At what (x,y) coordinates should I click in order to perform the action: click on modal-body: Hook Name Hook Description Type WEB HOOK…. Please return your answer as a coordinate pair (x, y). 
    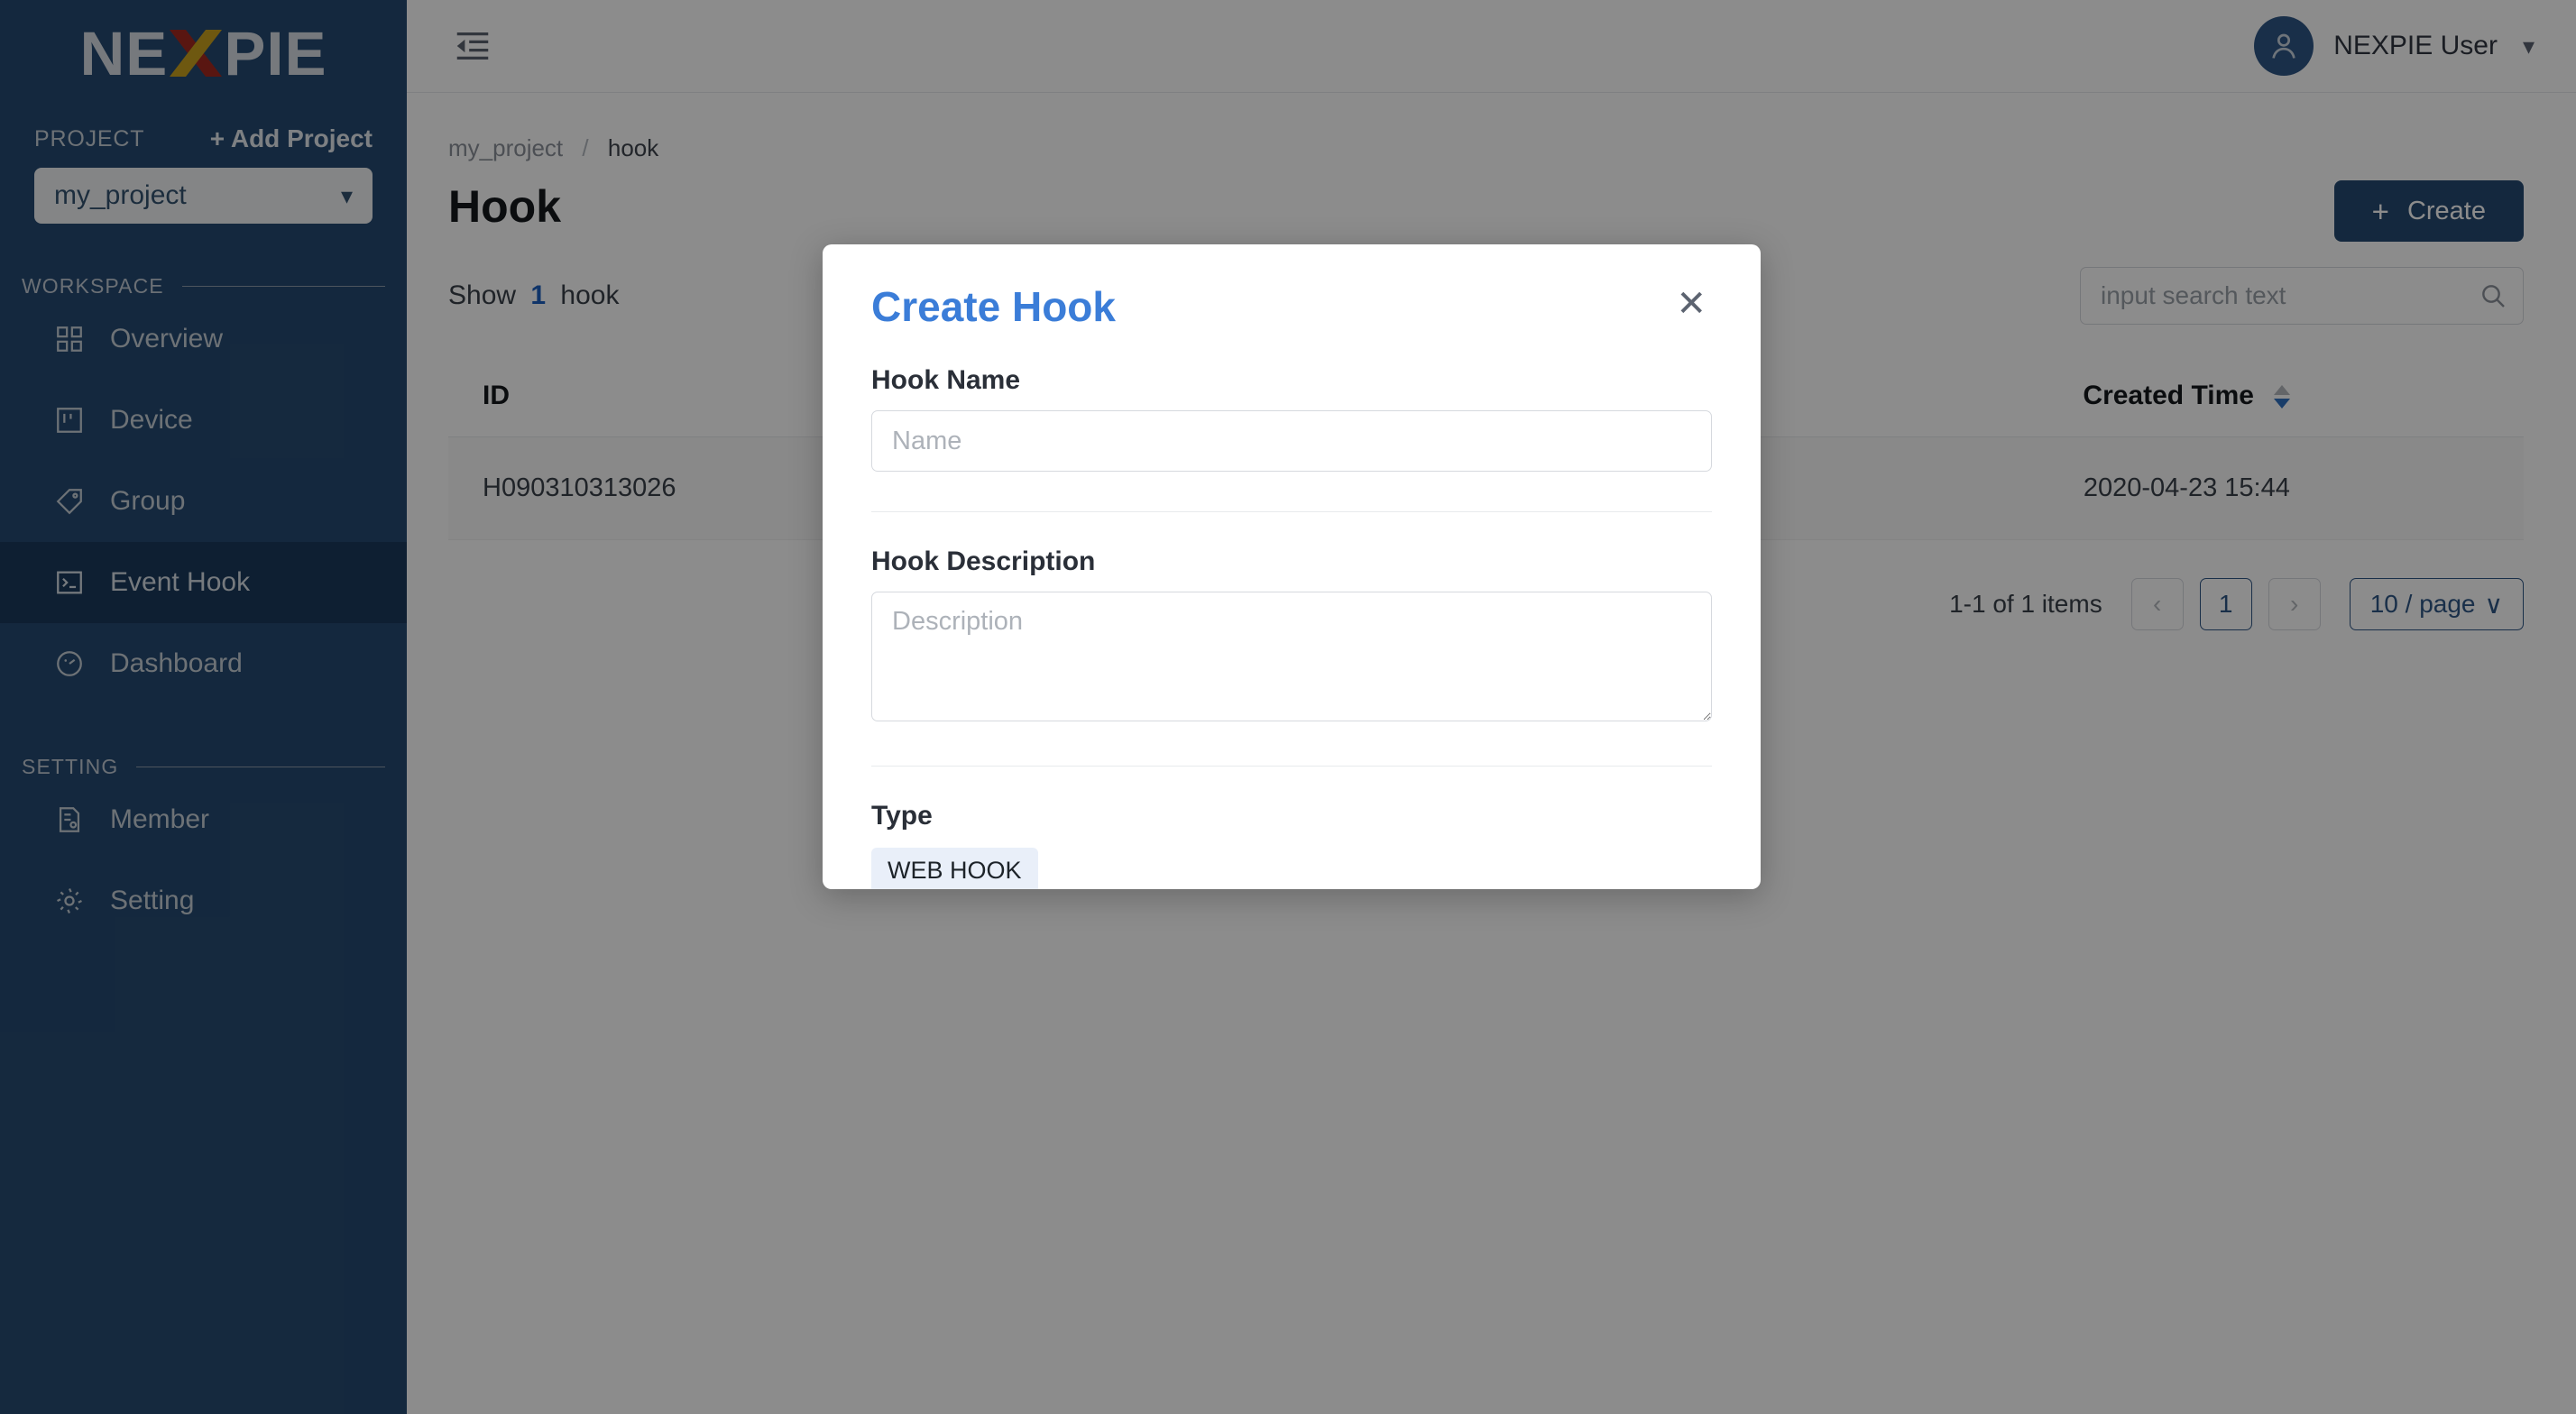
    Looking at the image, I should click on (1292, 610).